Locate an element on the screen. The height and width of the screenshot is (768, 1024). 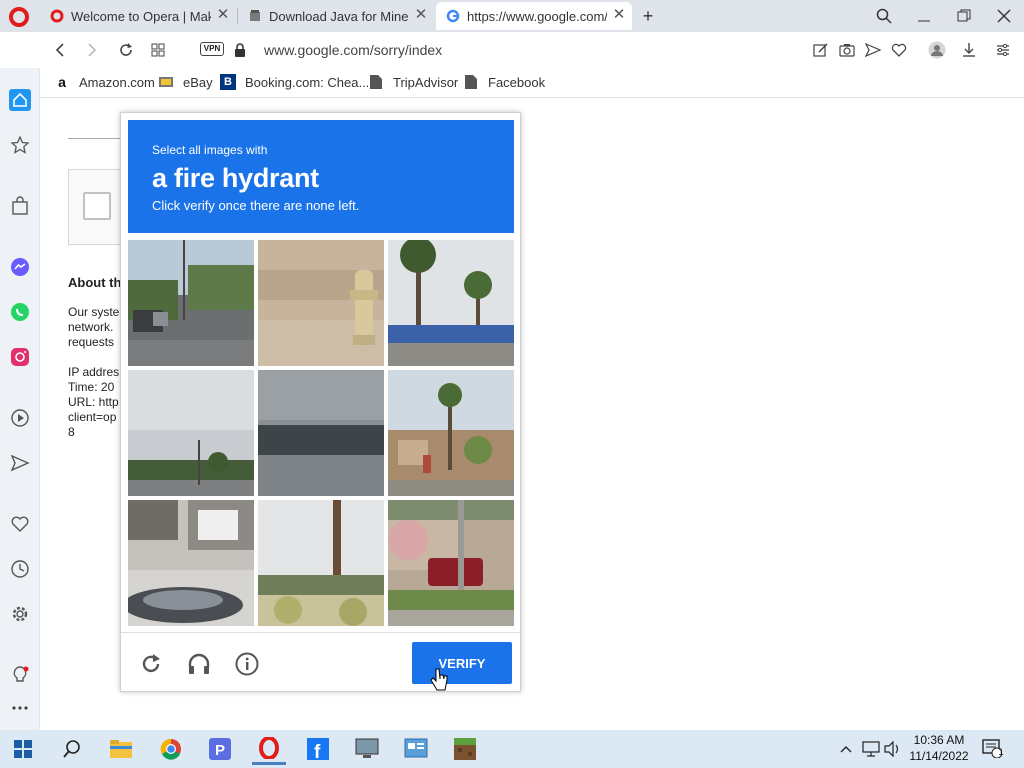
file-explorer-icon is located at coordinates (121, 749).